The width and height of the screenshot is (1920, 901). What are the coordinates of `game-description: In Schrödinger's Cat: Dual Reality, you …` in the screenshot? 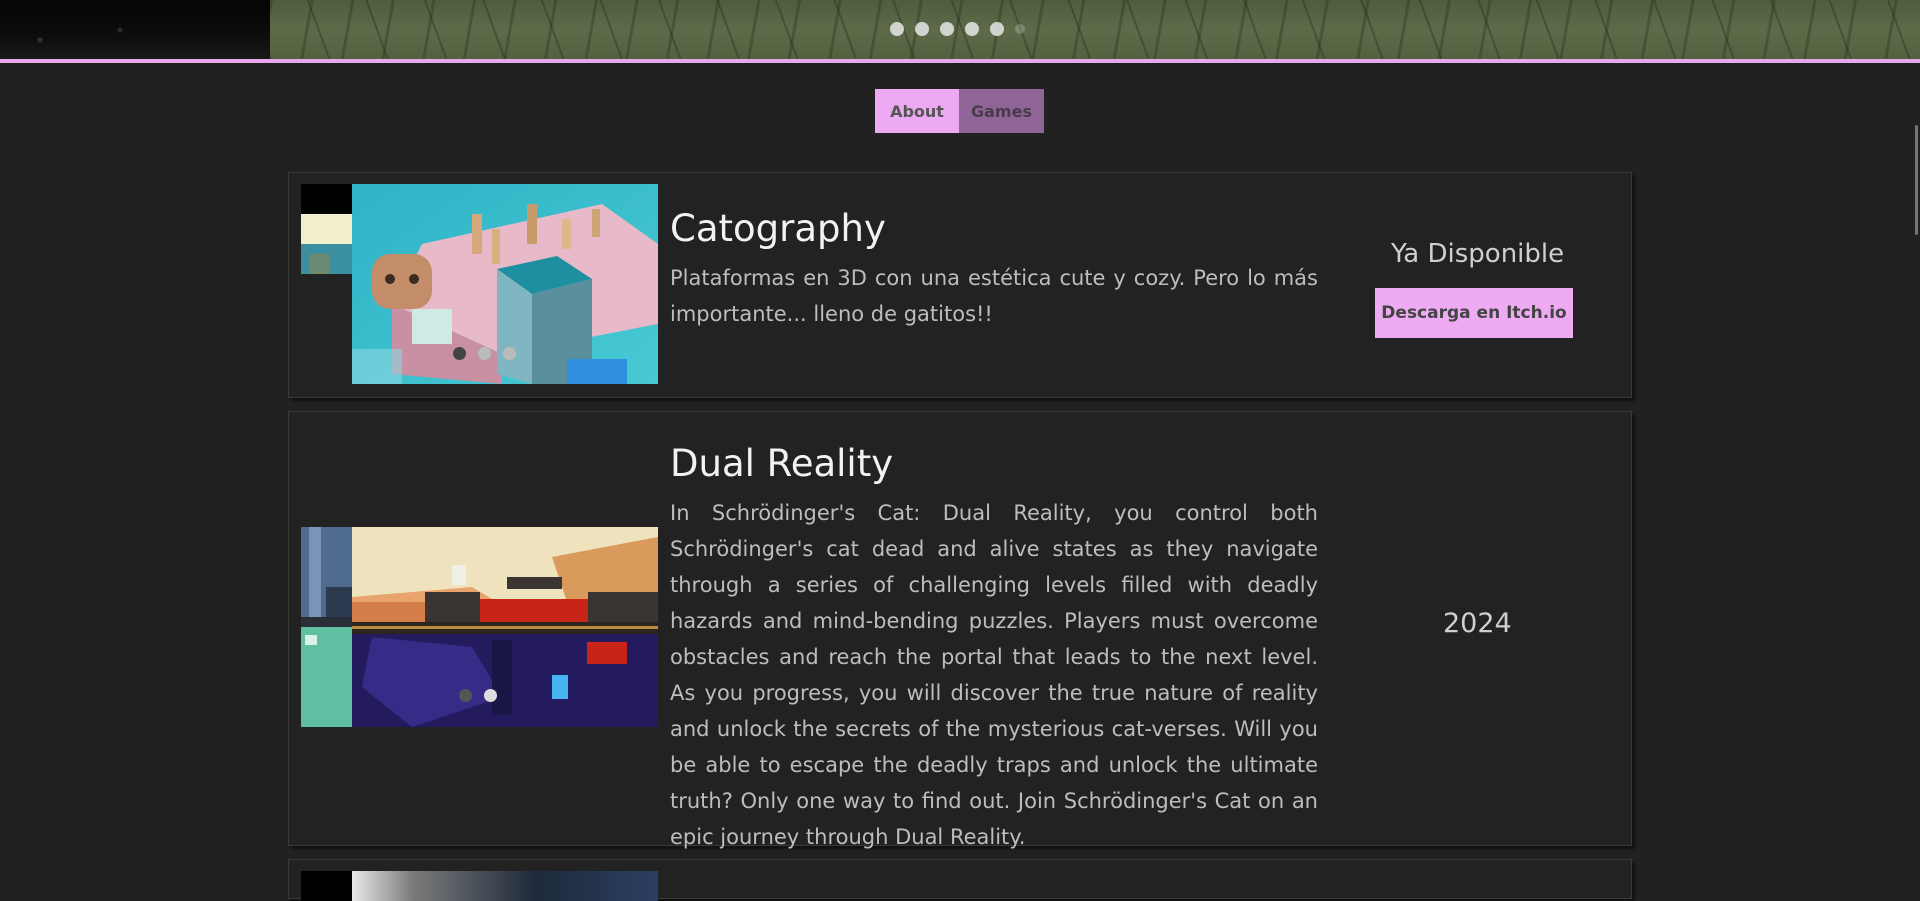 It's located at (994, 675).